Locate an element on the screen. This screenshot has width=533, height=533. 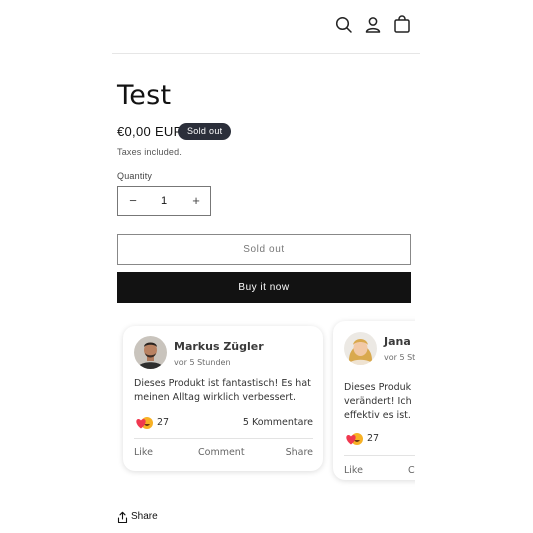
sold-out-button: Sold out is located at coordinates (264, 249).